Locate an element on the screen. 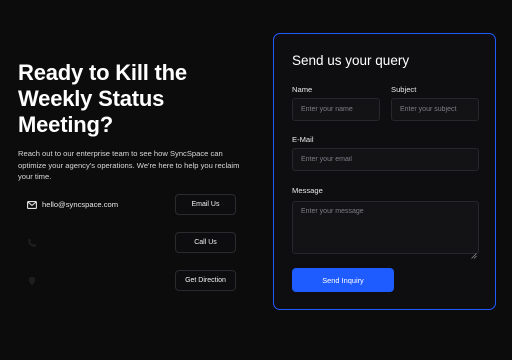  mail-icon is located at coordinates (32, 205).